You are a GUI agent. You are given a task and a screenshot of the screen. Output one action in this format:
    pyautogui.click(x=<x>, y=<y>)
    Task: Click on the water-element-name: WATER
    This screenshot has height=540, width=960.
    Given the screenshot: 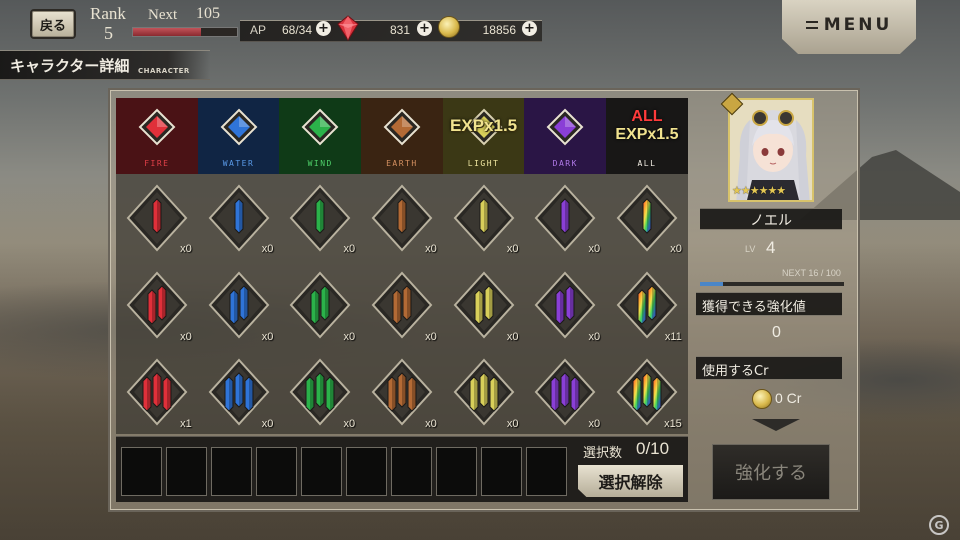 What is the action you would take?
    pyautogui.click(x=238, y=163)
    